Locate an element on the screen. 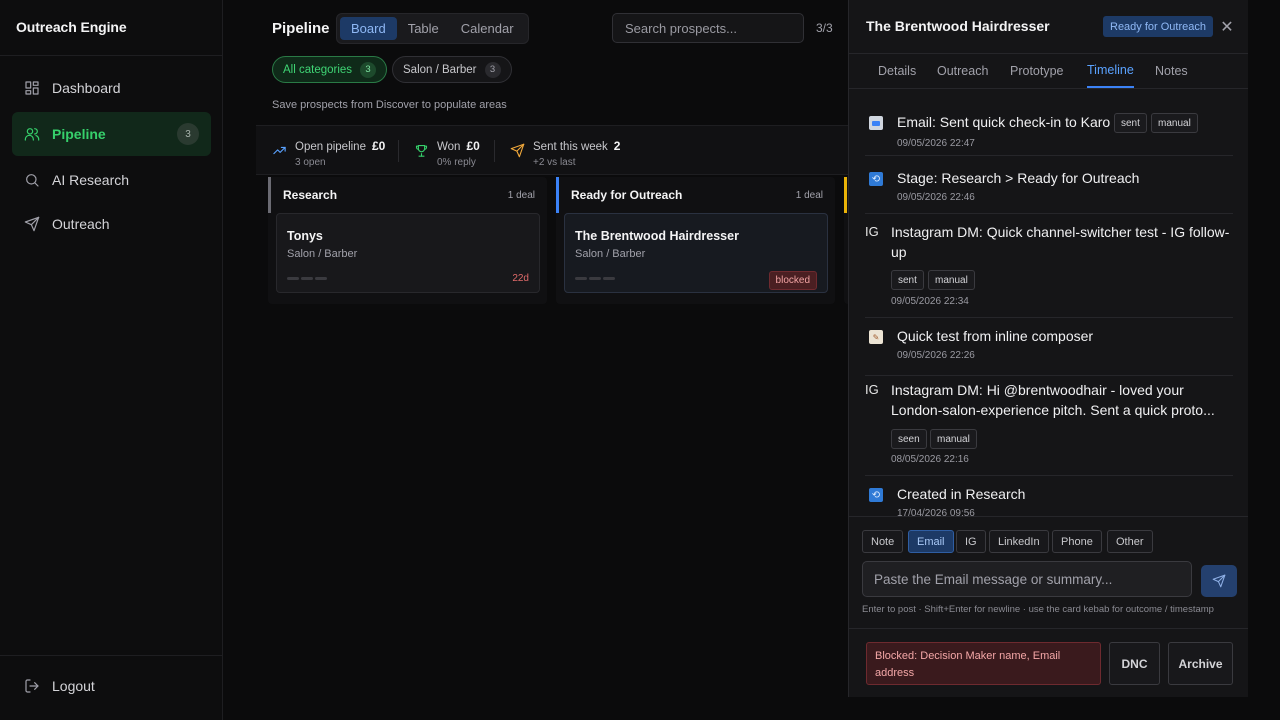  tab-notes: Notes is located at coordinates (1171, 71).